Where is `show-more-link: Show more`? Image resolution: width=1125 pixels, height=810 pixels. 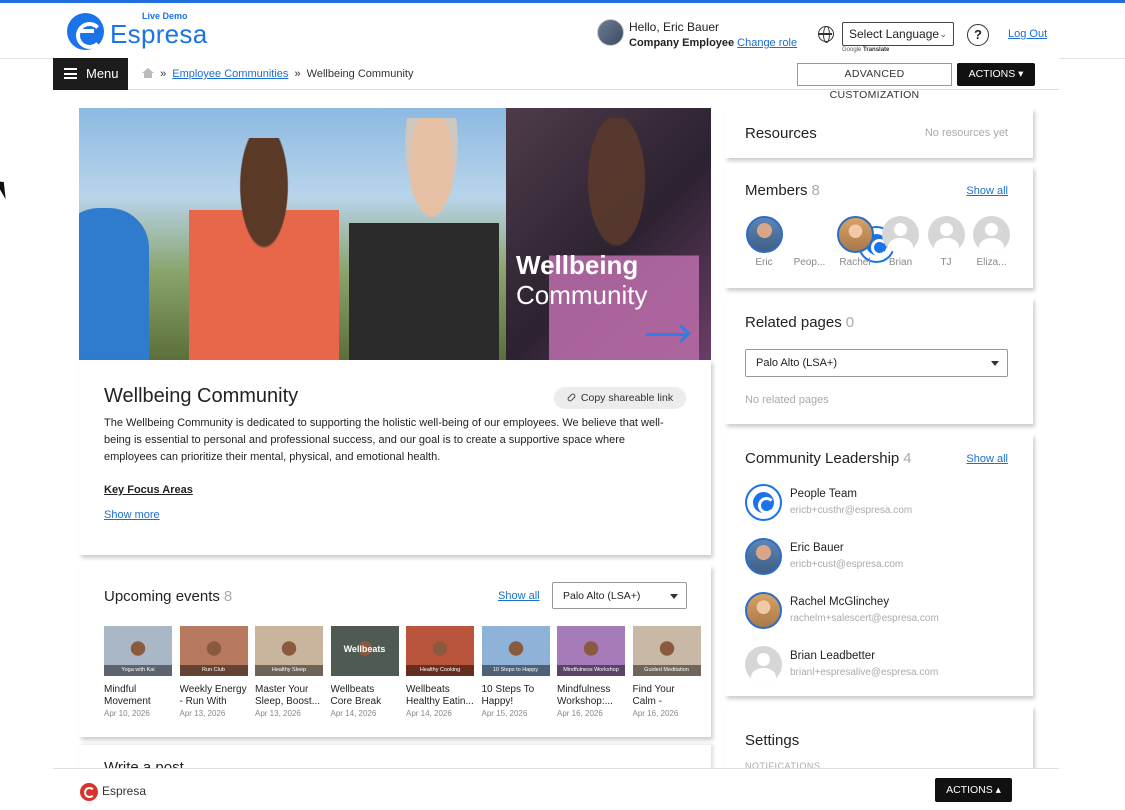 show-more-link: Show more is located at coordinates (132, 515).